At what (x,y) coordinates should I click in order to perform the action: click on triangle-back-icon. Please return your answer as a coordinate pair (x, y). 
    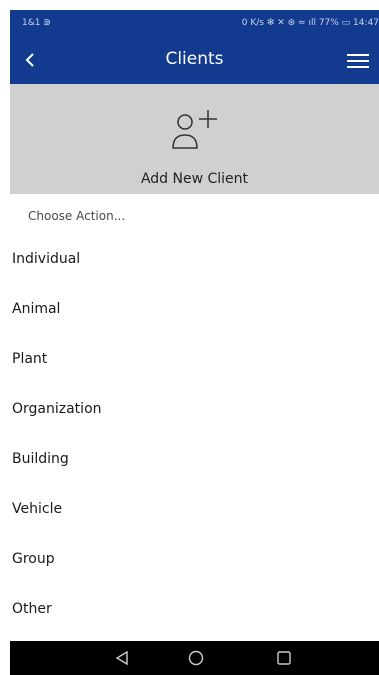
    Looking at the image, I should click on (121, 658).